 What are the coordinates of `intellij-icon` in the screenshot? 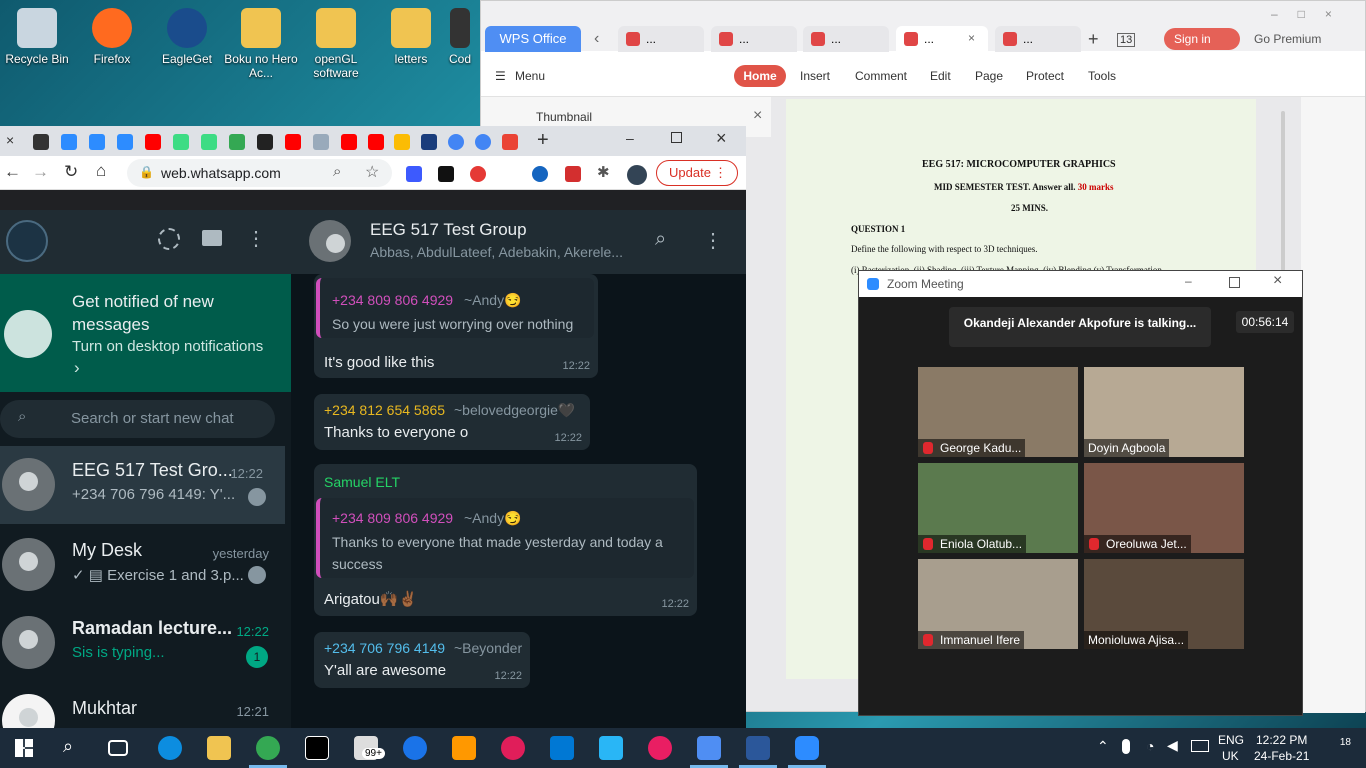 It's located at (317, 748).